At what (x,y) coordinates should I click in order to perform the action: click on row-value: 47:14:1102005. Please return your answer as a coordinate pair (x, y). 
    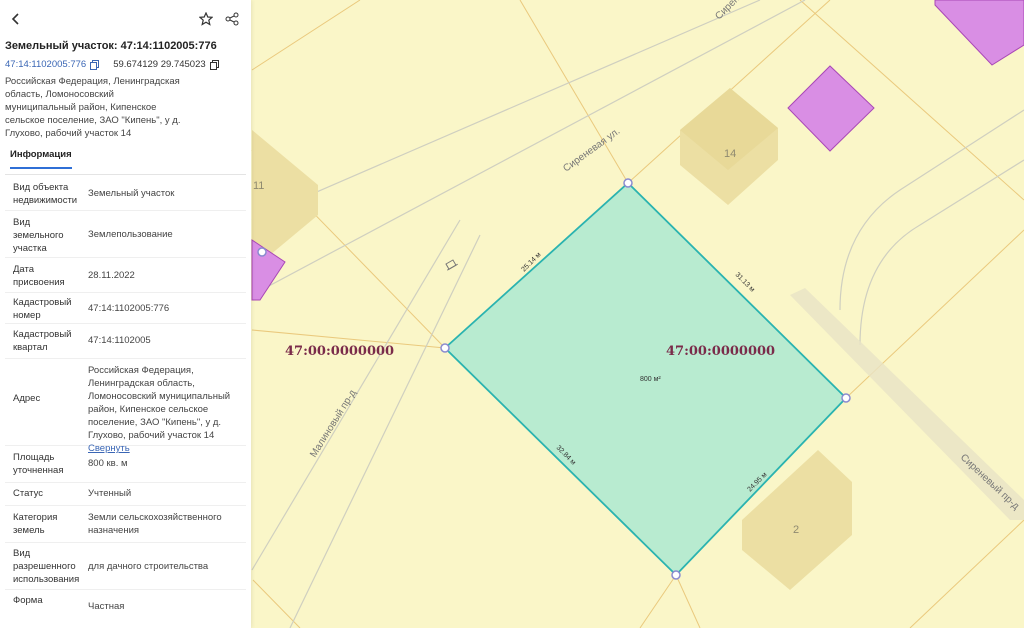
    Looking at the image, I should click on (119, 340).